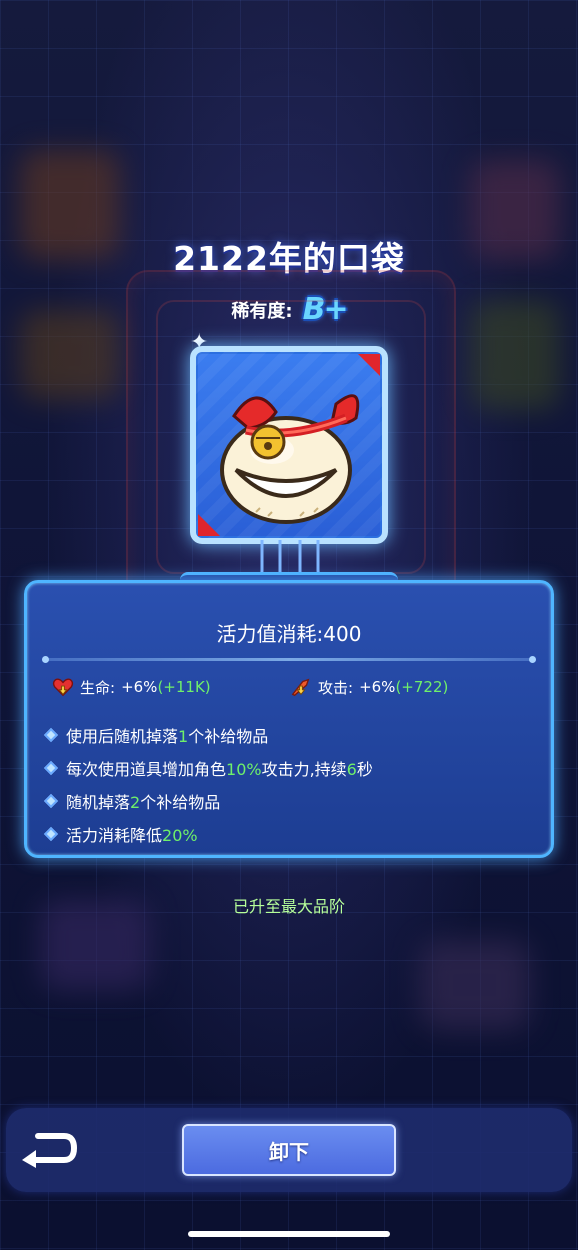  I want to click on energy-cost: 活力值消耗:400, so click(289, 634).